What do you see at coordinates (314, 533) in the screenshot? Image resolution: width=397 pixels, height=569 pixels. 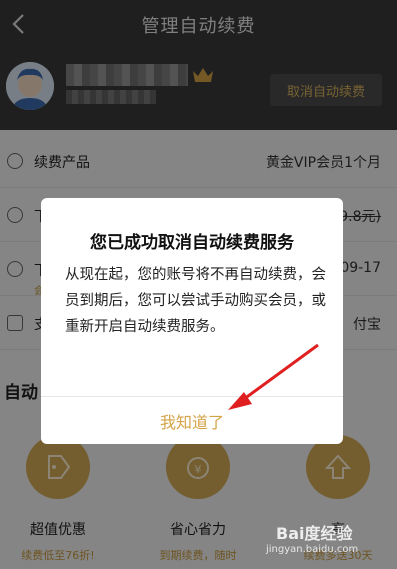 I see `watermark-brand: Bai度经验` at bounding box center [314, 533].